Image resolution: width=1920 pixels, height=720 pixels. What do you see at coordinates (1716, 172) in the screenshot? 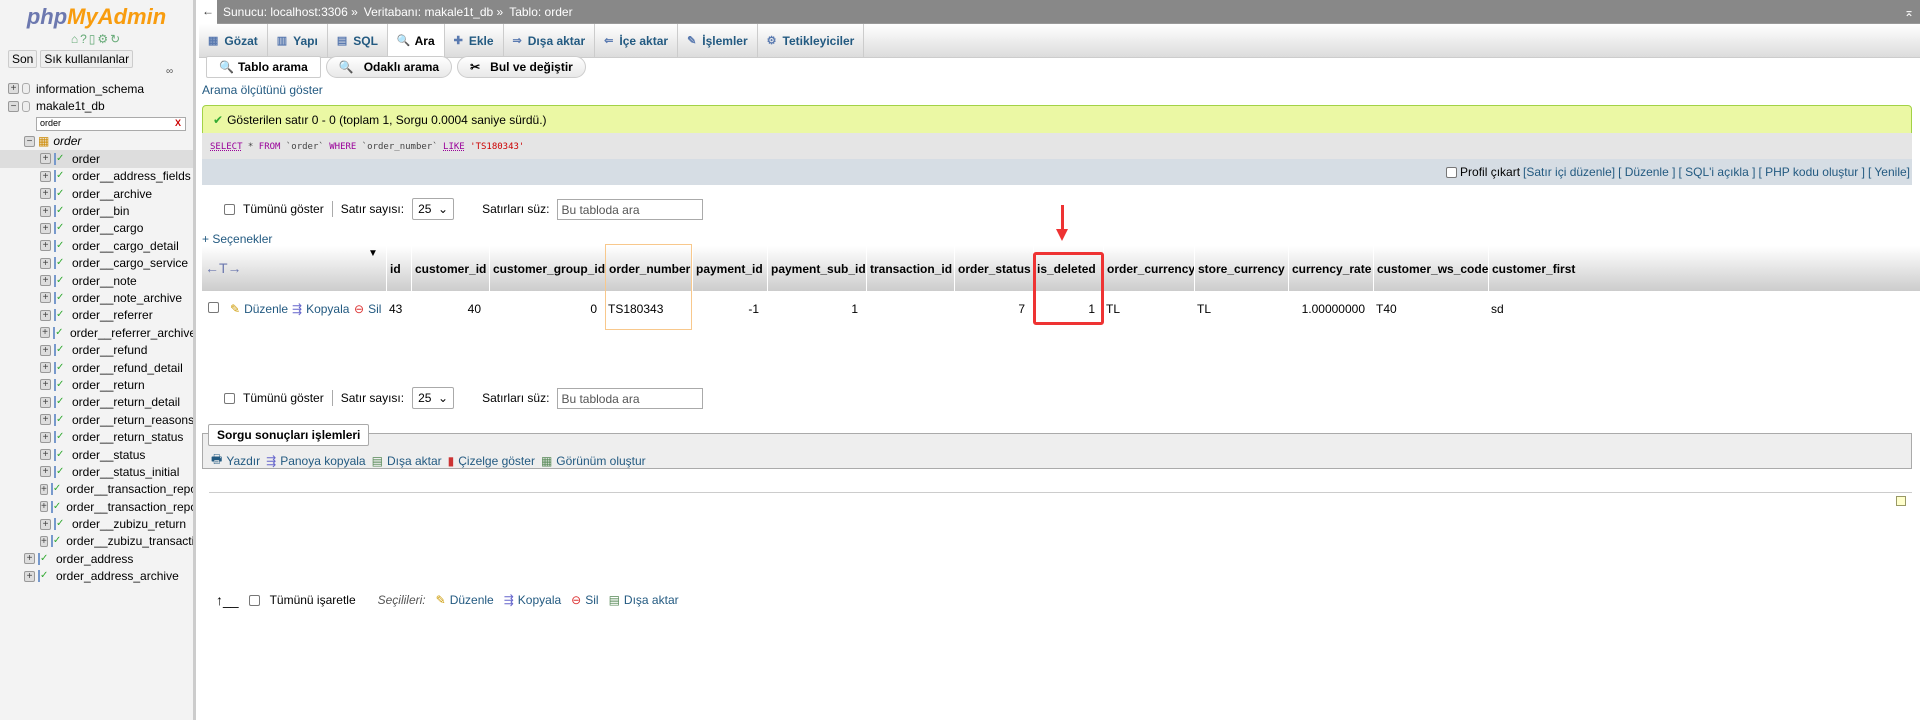
I see `explain-sql-link: [ SQL'i açıkla ]` at bounding box center [1716, 172].